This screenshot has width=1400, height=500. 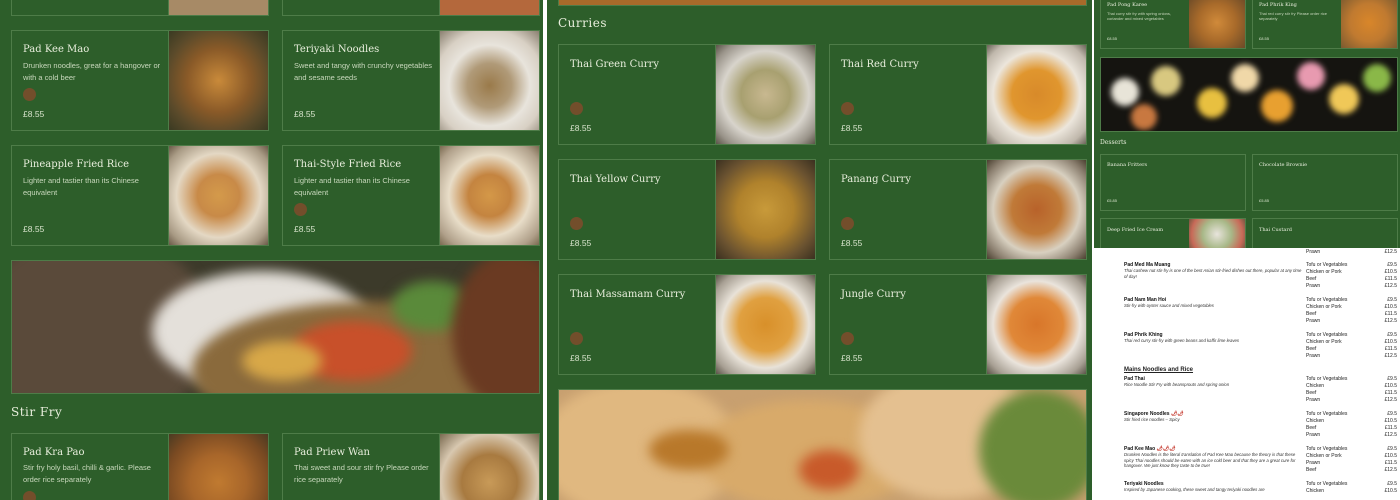 What do you see at coordinates (1278, 5) in the screenshot?
I see `dish-name: Pad Phrik King` at bounding box center [1278, 5].